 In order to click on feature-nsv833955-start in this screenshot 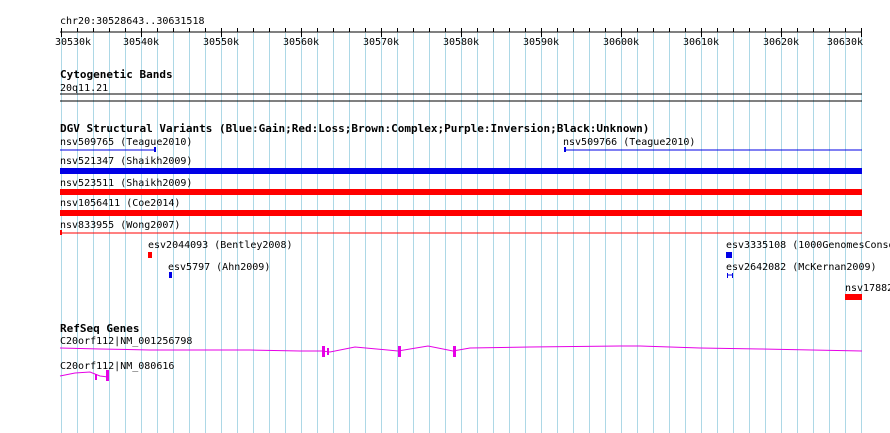, I will do `click(61, 232)`.